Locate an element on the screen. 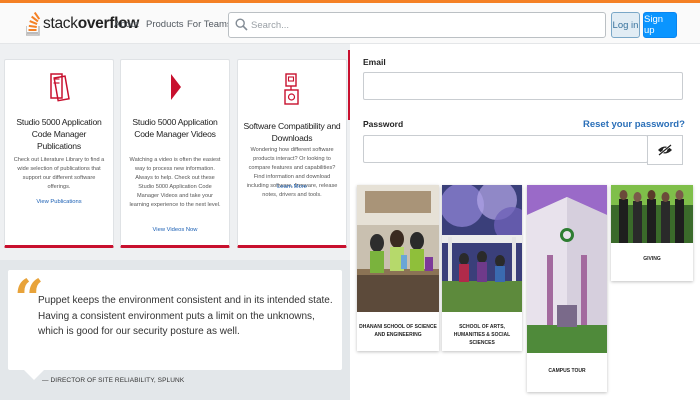 Image resolution: width=700 pixels, height=400 pixels. eye-slash-icon is located at coordinates (665, 150).